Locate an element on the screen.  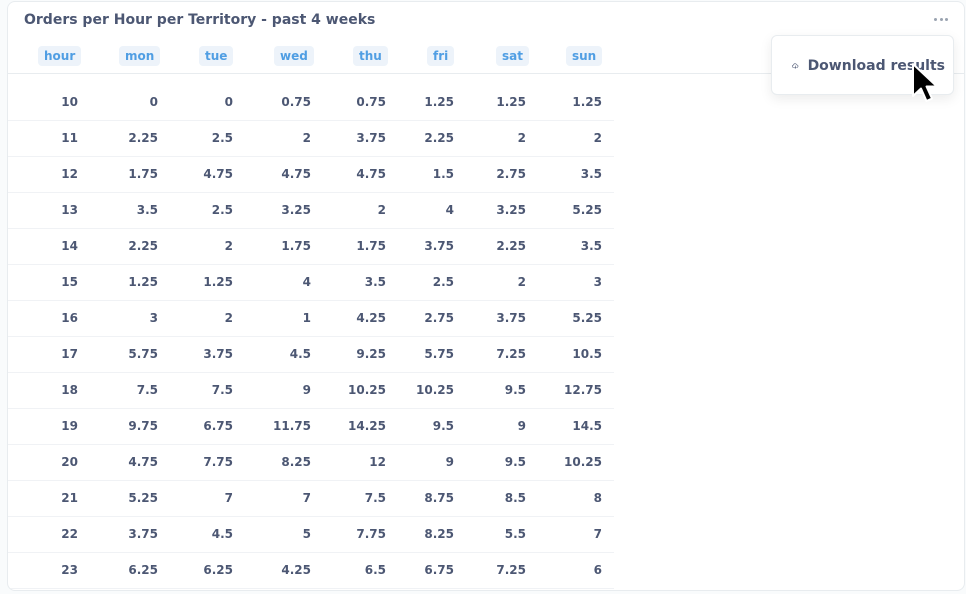
table-cell-sun: 3 is located at coordinates (597, 282).